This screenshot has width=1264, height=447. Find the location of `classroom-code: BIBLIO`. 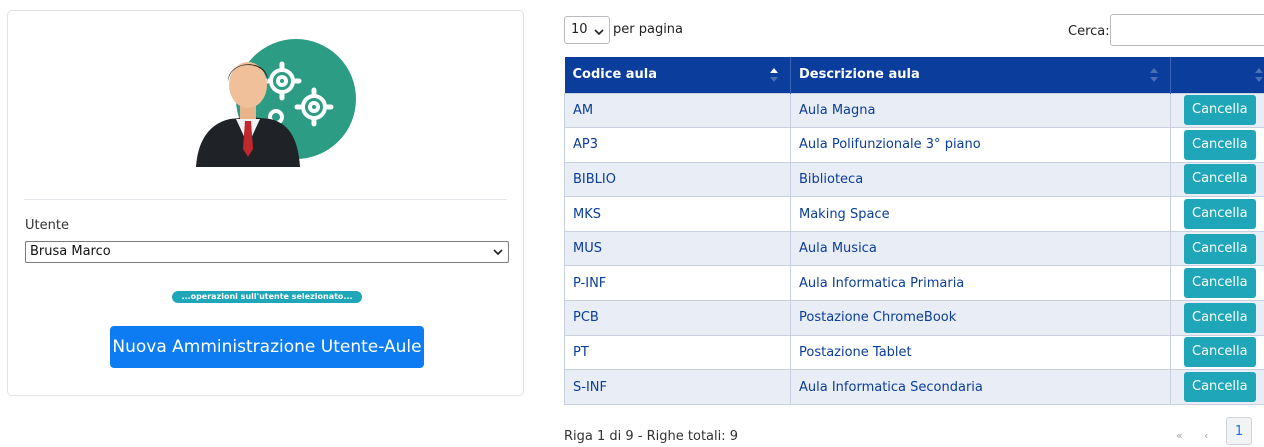

classroom-code: BIBLIO is located at coordinates (678, 179).